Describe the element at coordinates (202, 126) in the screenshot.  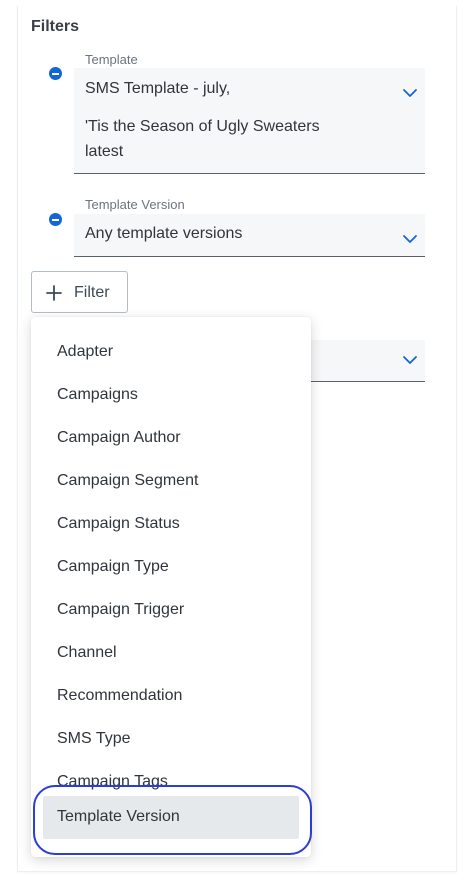
I see `template-select-value-line-2: 'Tis the Season of Ugly Sweaters` at that location.